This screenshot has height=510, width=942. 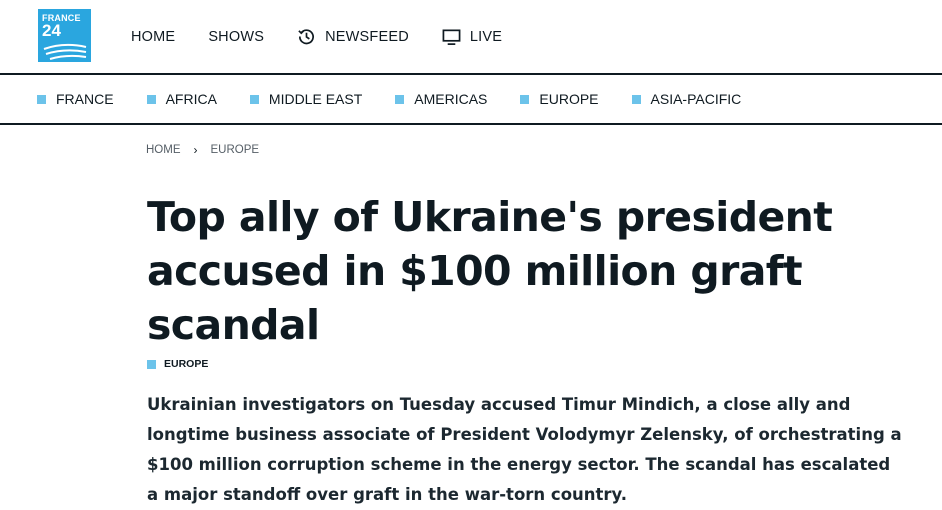 What do you see at coordinates (191, 99) in the screenshot?
I see `category-label: AFRICA` at bounding box center [191, 99].